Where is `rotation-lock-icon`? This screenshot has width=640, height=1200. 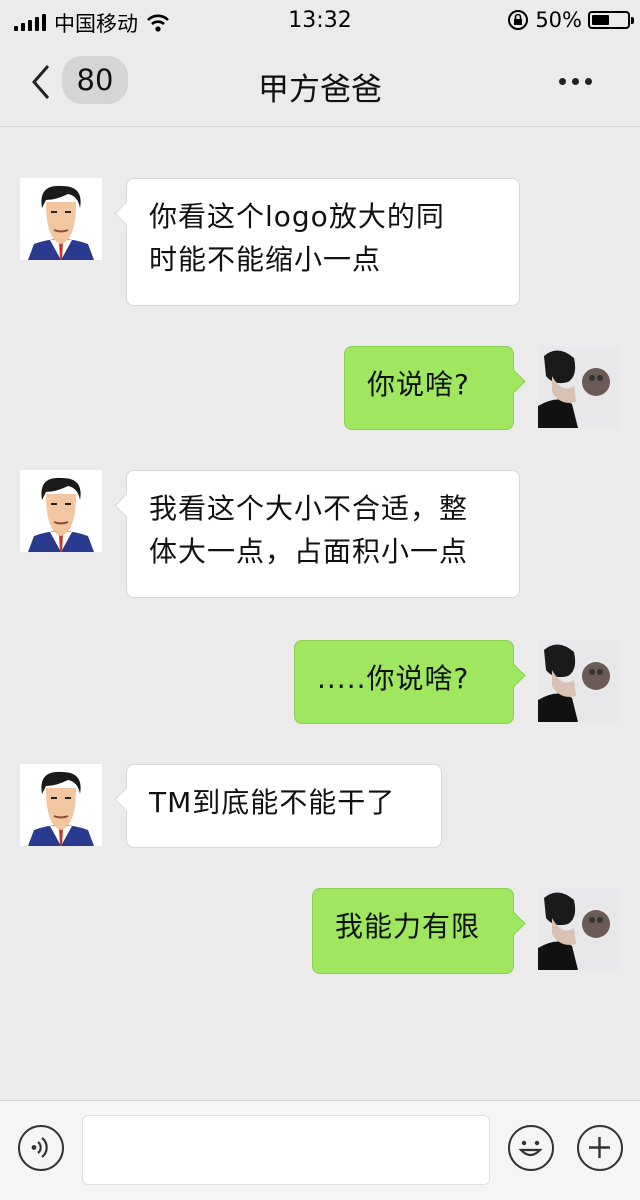 rotation-lock-icon is located at coordinates (518, 20).